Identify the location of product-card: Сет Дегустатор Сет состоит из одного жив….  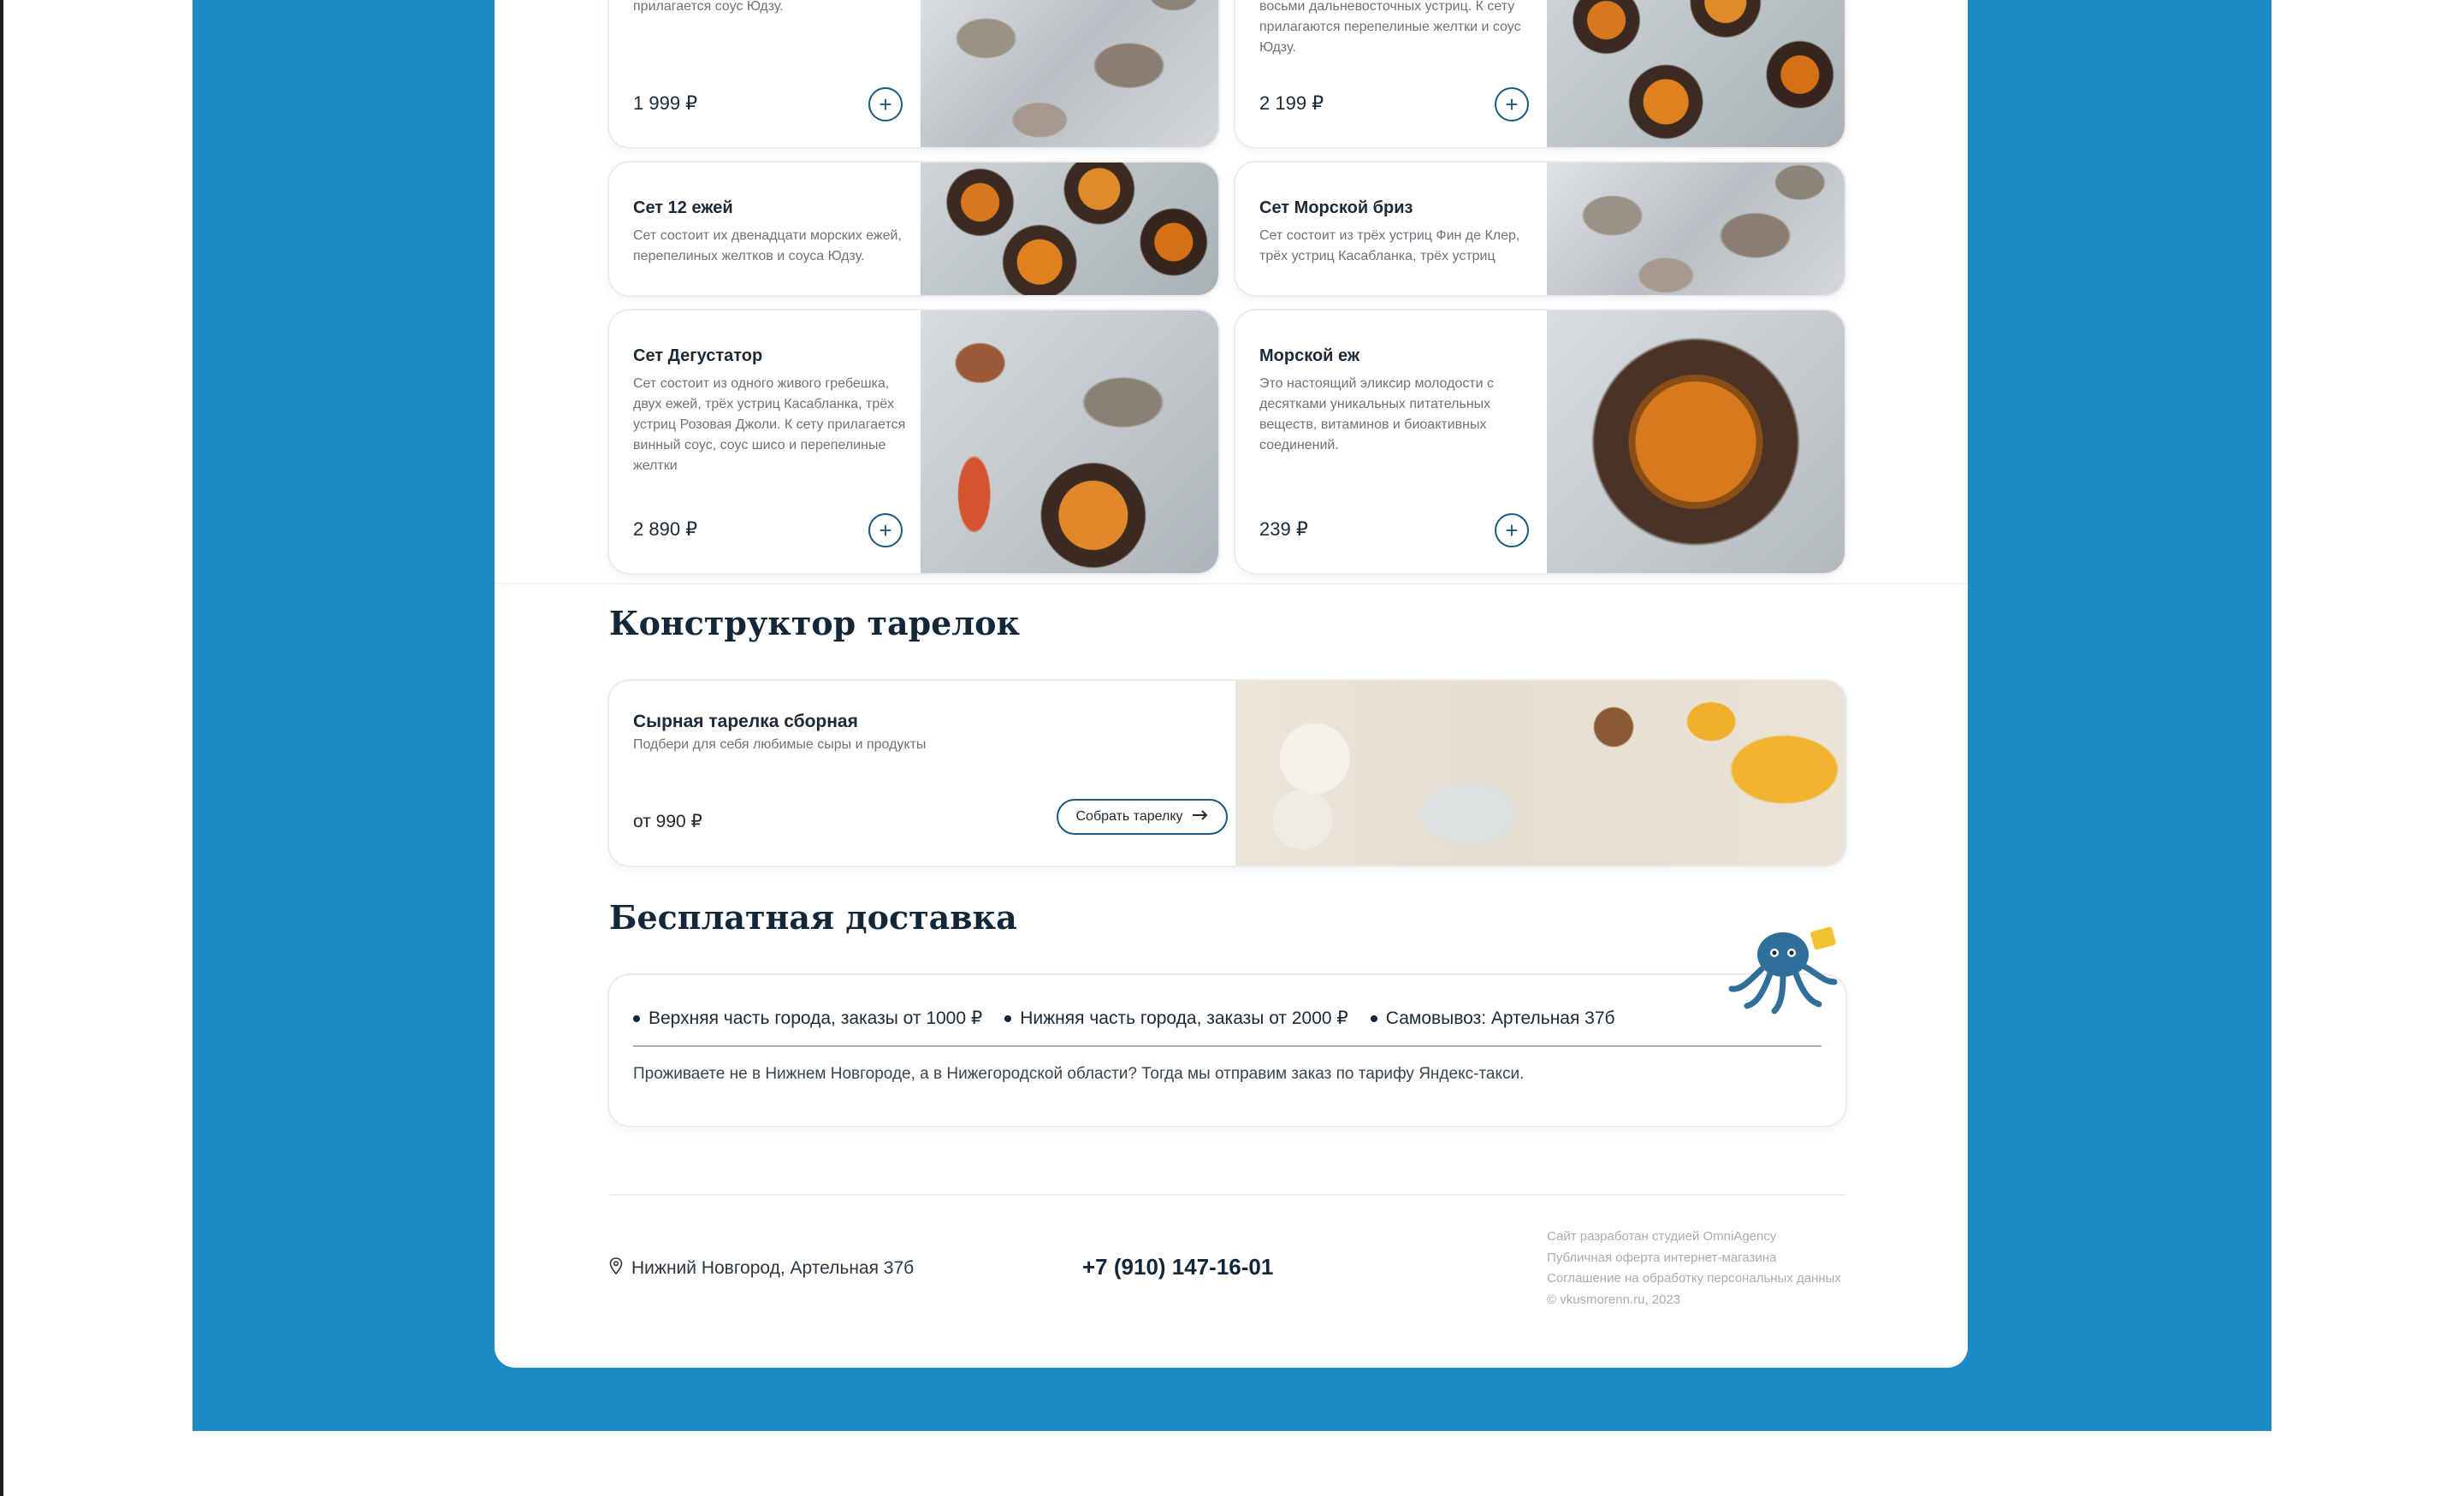
(913, 442).